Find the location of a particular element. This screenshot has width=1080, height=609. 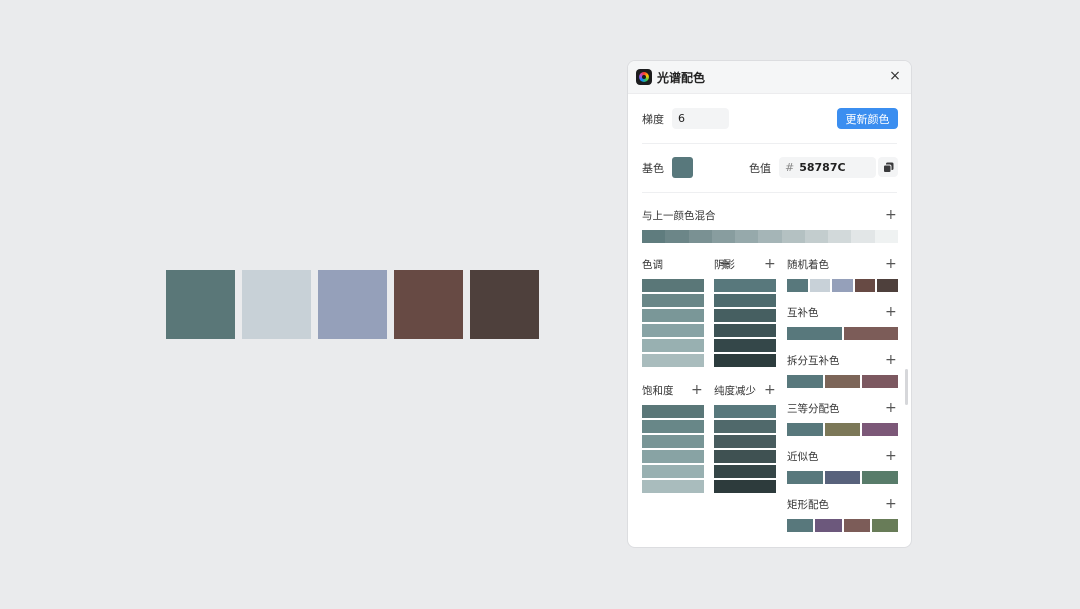

triadic-row is located at coordinates (842, 429).